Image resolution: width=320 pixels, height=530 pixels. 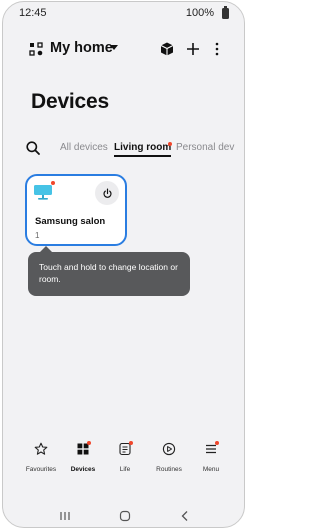 I want to click on nav-favourites-label: Favourites, so click(x=41, y=469).